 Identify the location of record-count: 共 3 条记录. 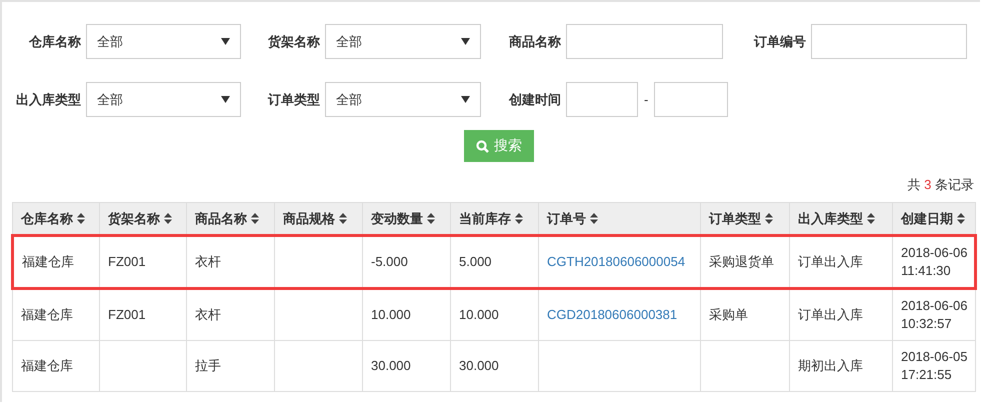
(941, 185).